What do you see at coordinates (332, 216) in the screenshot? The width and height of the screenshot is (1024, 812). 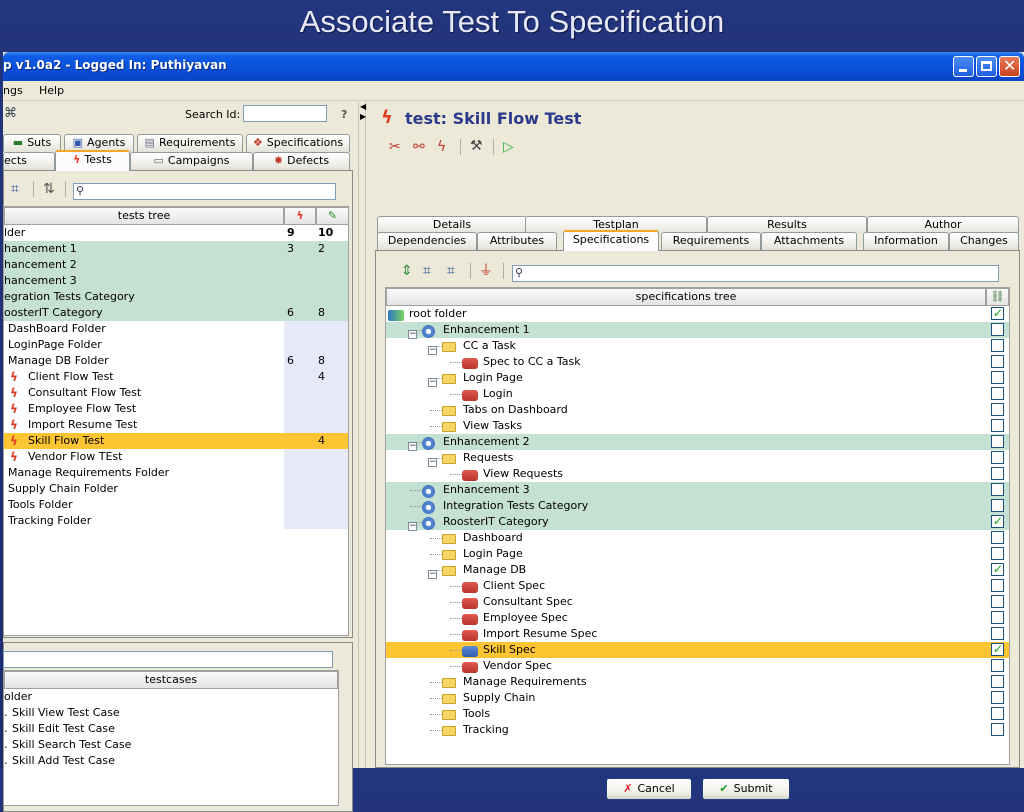 I see `testcase-count-header: ✎` at bounding box center [332, 216].